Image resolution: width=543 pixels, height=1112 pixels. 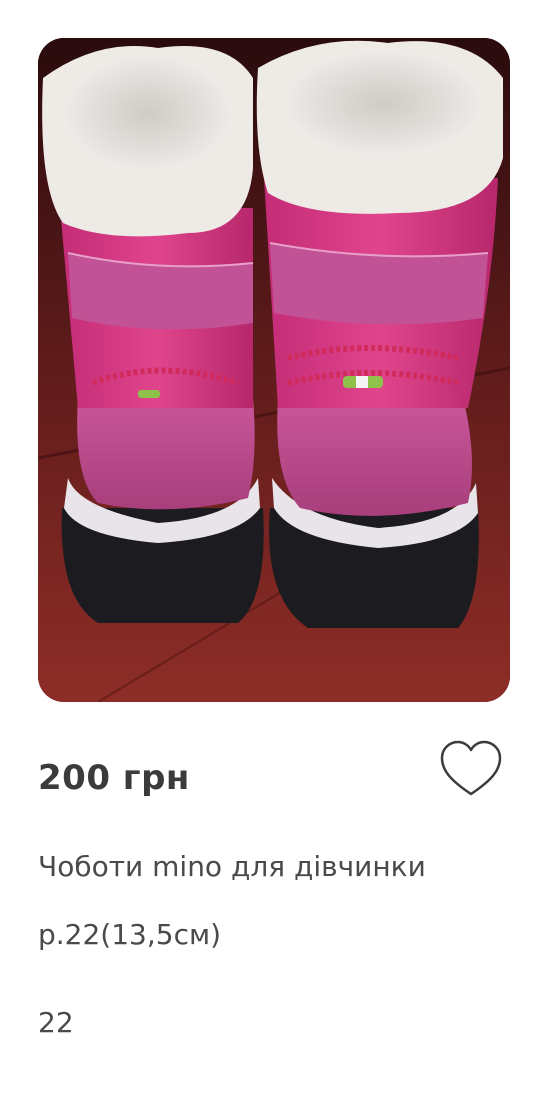 I want to click on heart-outline-icon, so click(x=471, y=769).